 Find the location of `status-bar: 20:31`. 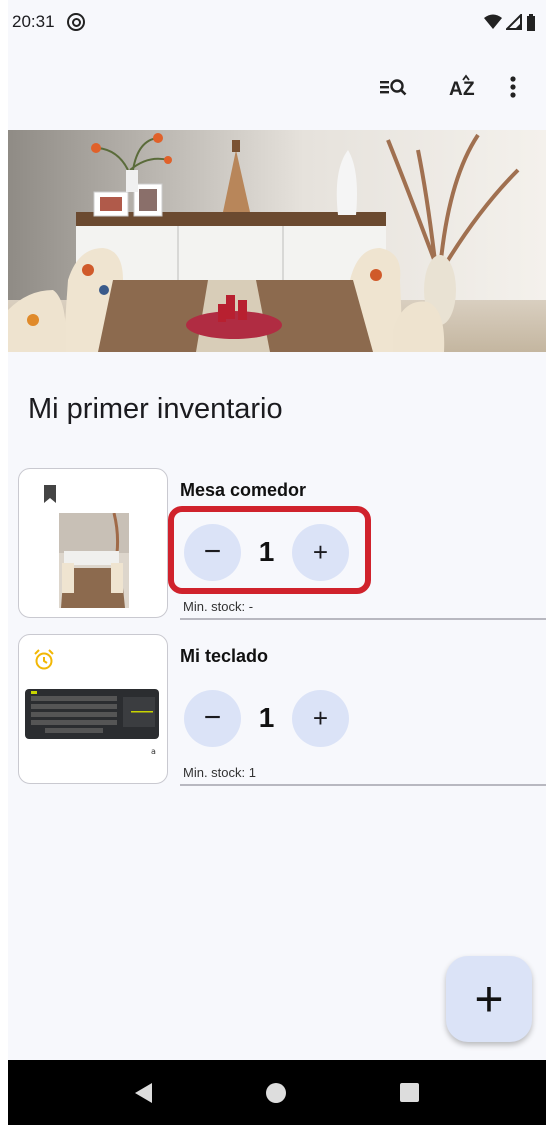

status-bar: 20:31 is located at coordinates (277, 22).